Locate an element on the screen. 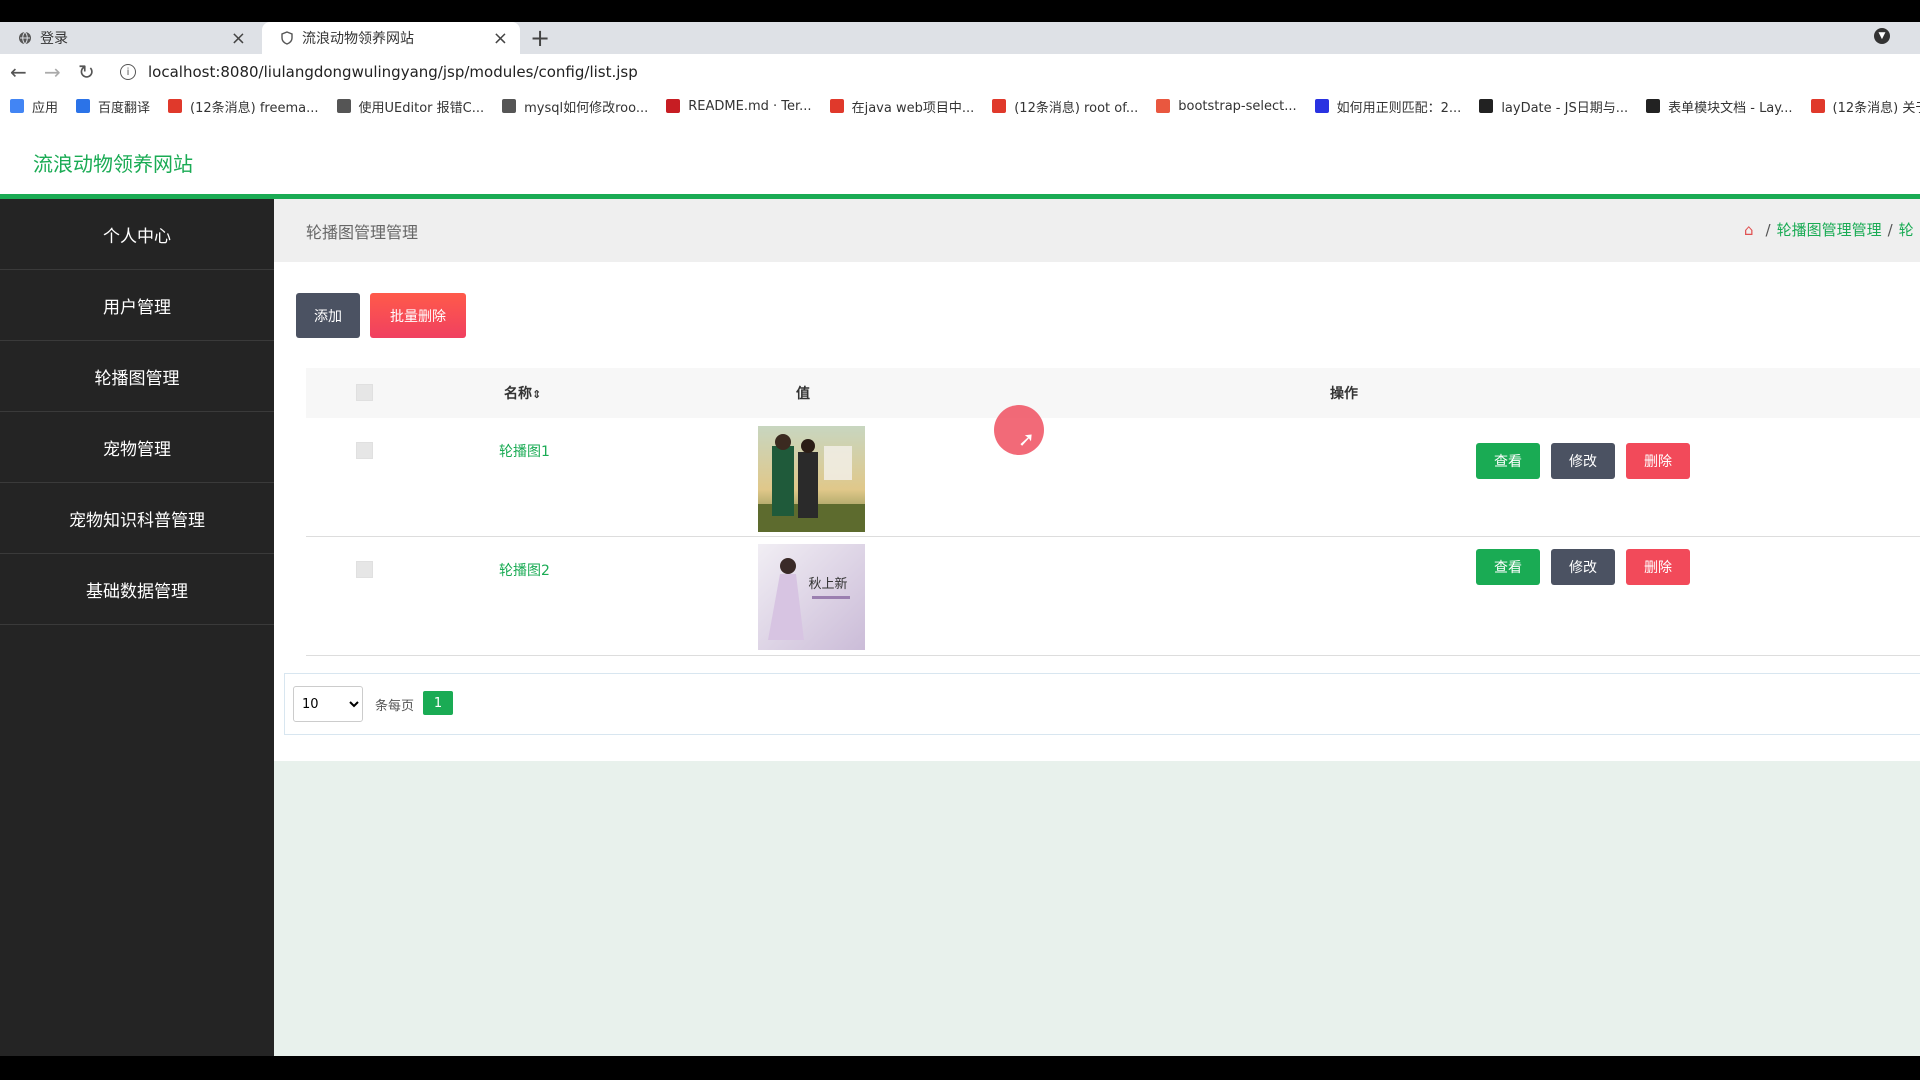 This screenshot has height=1080, width=1920. tab-strip: 登录 × 流浪动物领养网站 × + ▼ is located at coordinates (960, 38).